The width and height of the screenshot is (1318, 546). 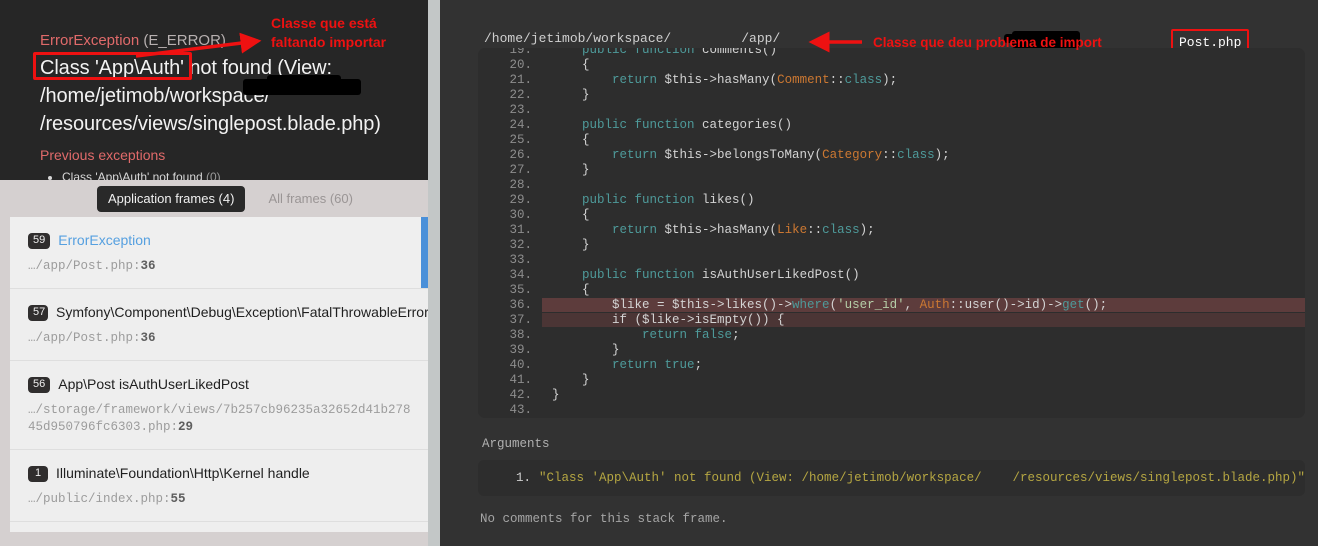 What do you see at coordinates (604, 519) in the screenshot?
I see `no-comments-note: No comments for this stack frame.` at bounding box center [604, 519].